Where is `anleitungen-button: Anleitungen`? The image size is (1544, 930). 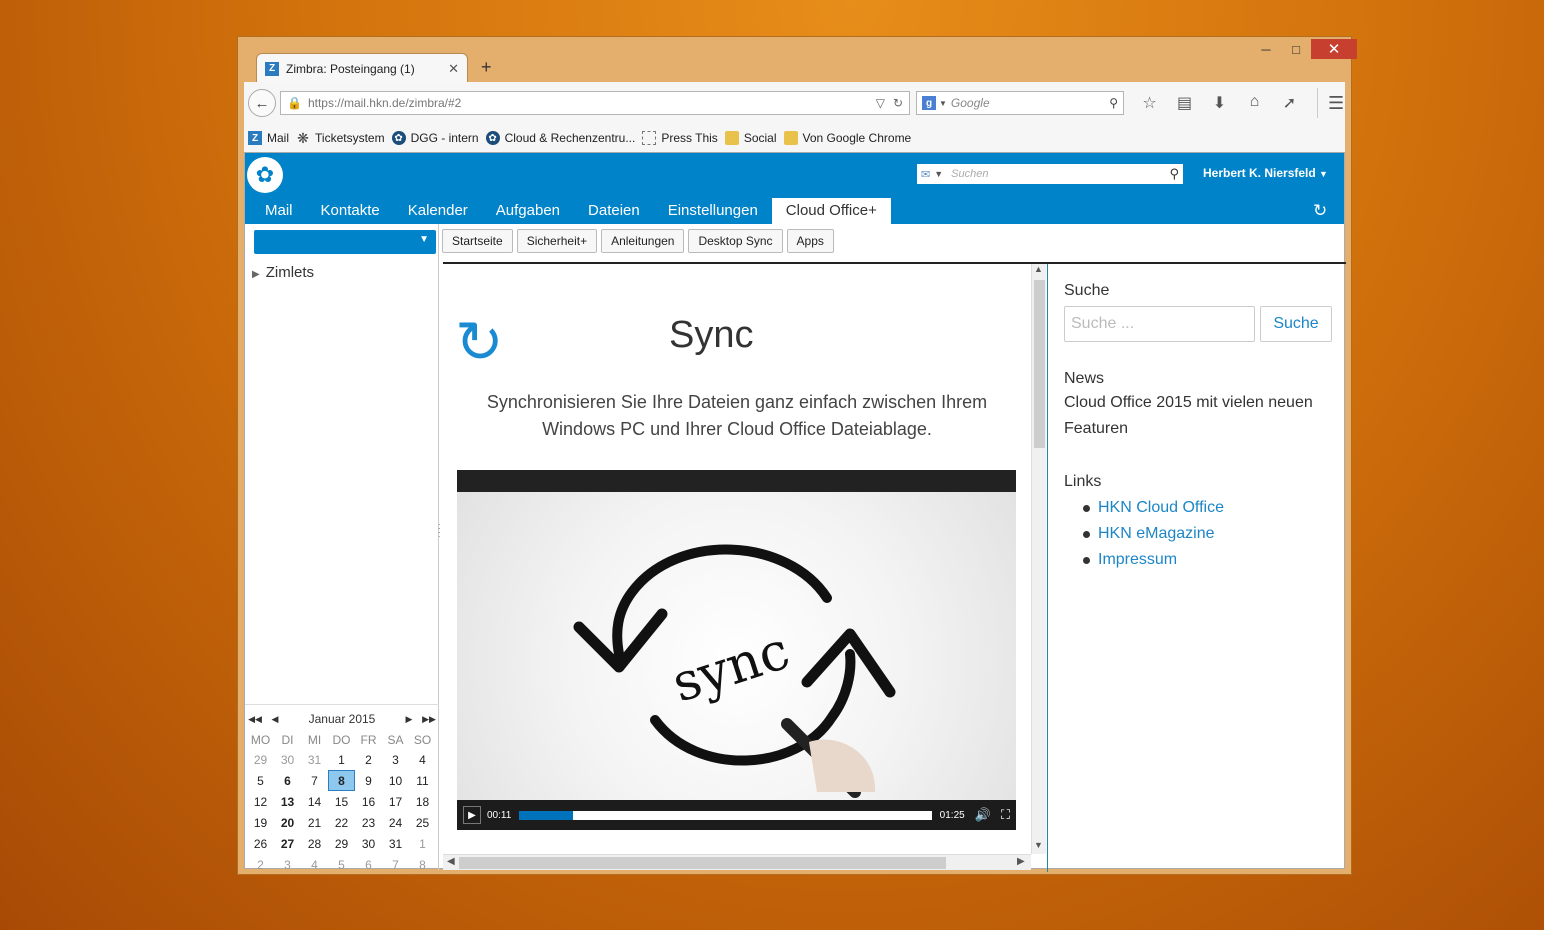 anleitungen-button: Anleitungen is located at coordinates (643, 241).